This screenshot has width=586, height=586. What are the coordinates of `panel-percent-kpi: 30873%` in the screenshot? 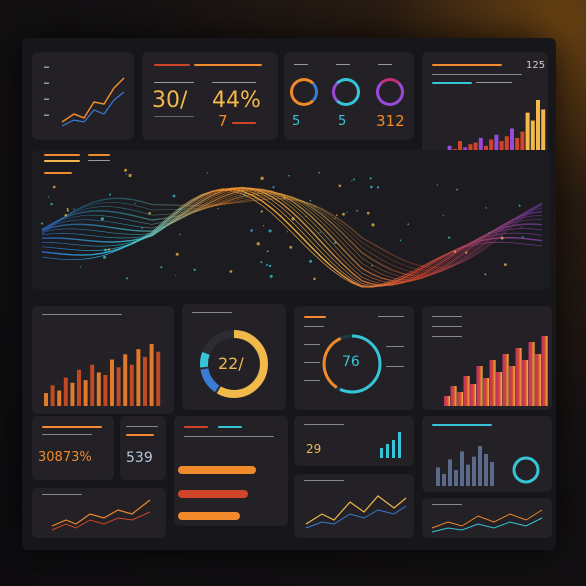 It's located at (73, 448).